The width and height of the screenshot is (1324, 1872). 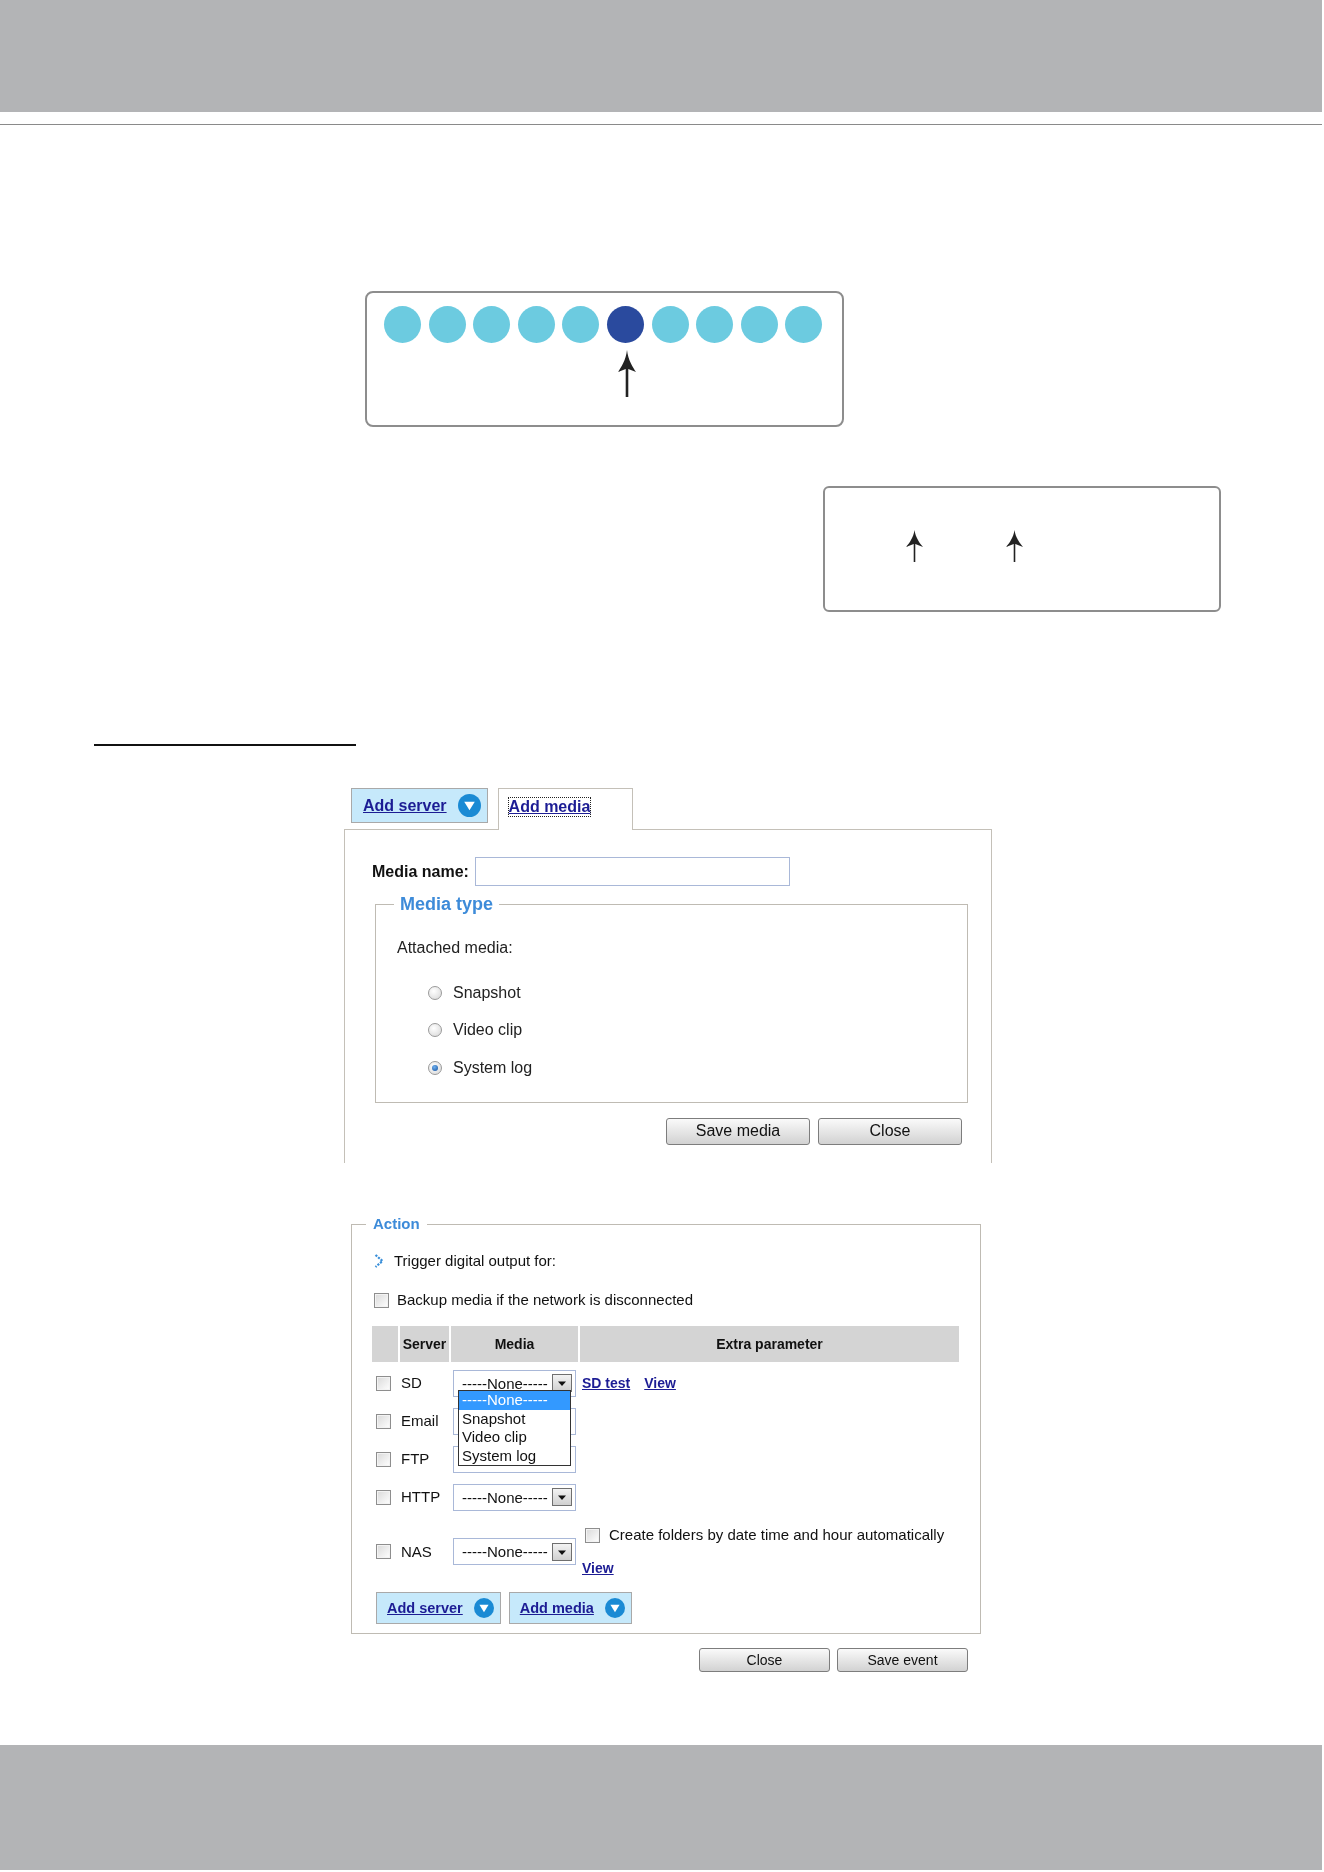 I want to click on column-header: Extra parameter, so click(x=769, y=1344).